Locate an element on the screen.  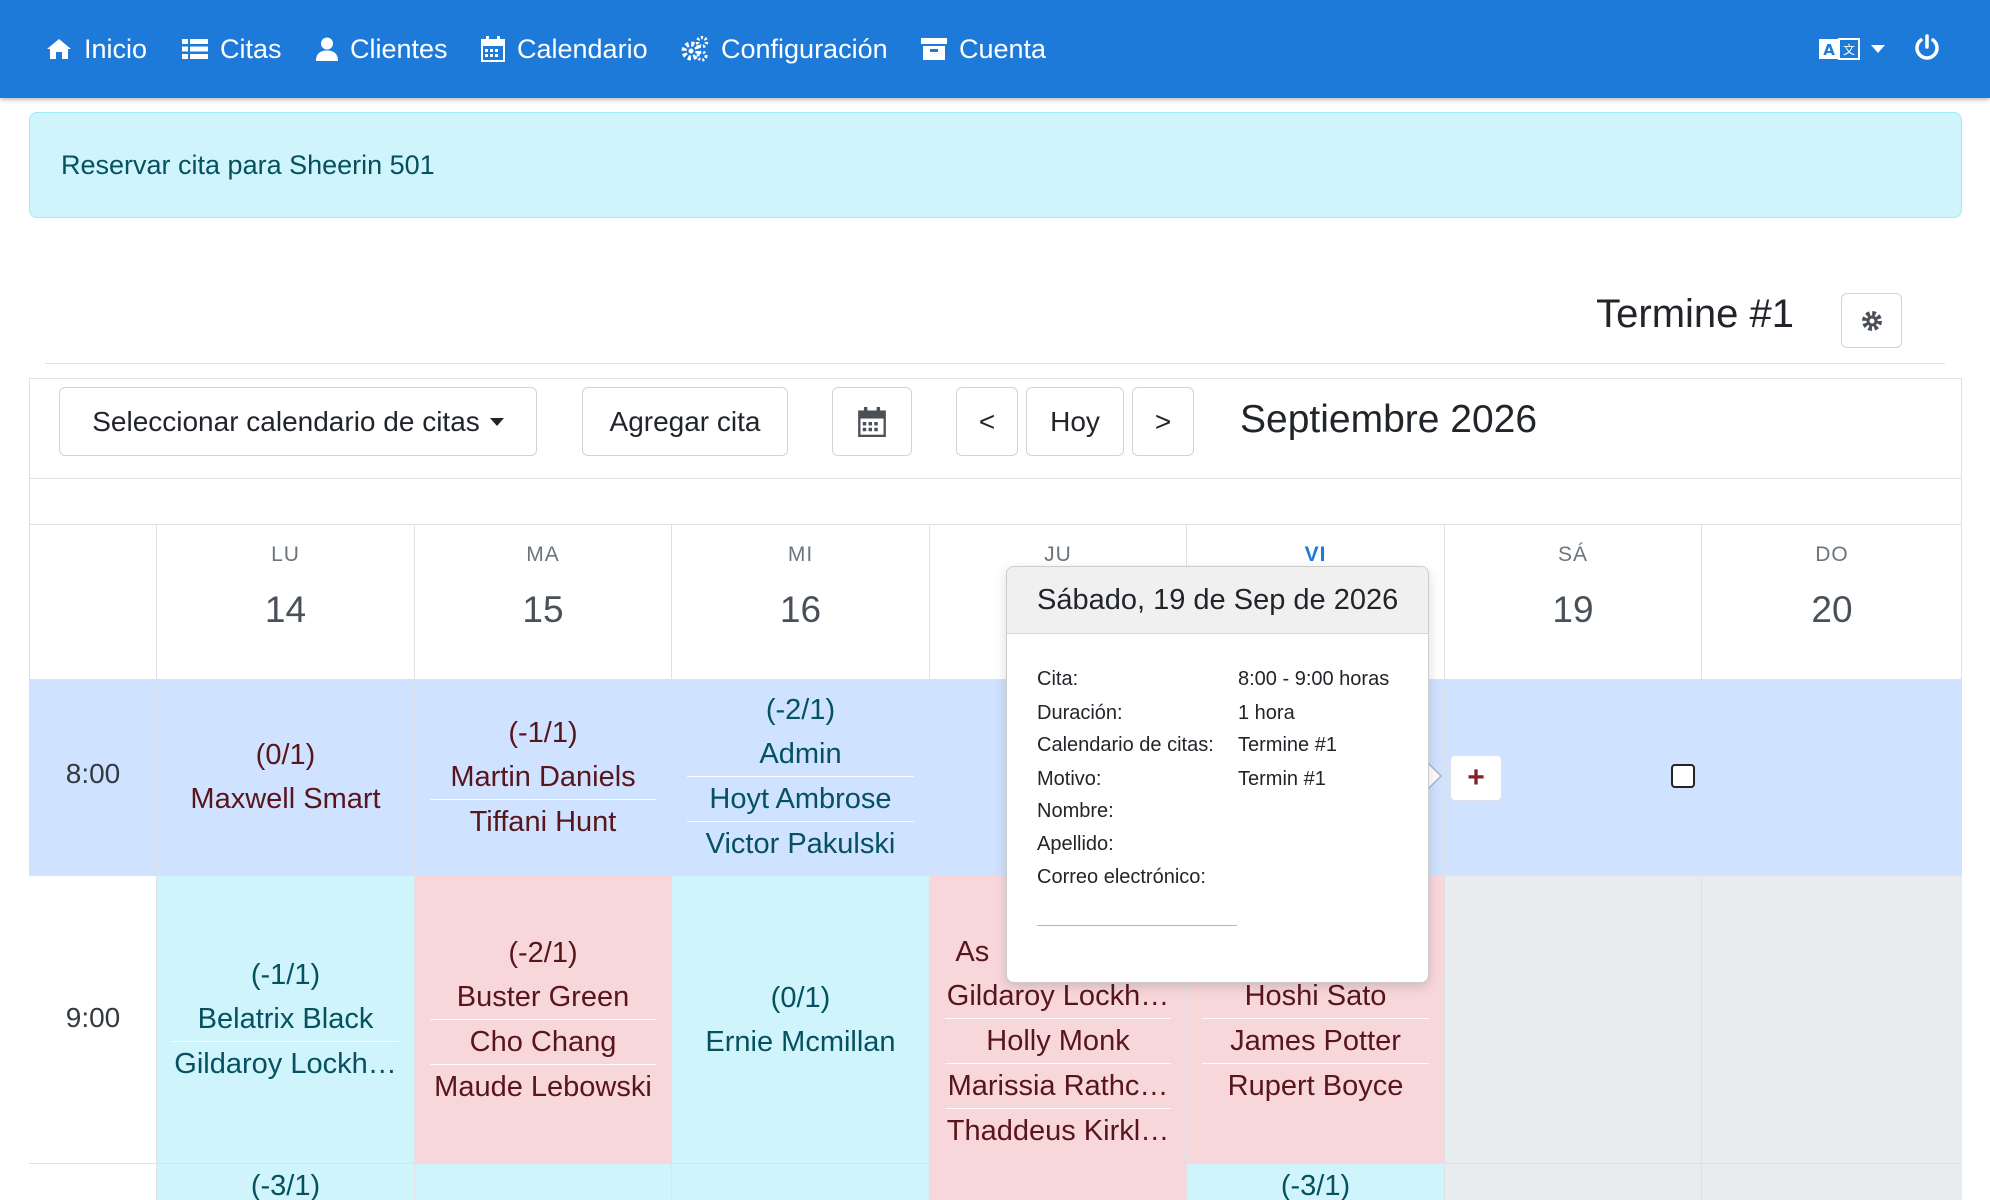
power-icon is located at coordinates (1927, 47).